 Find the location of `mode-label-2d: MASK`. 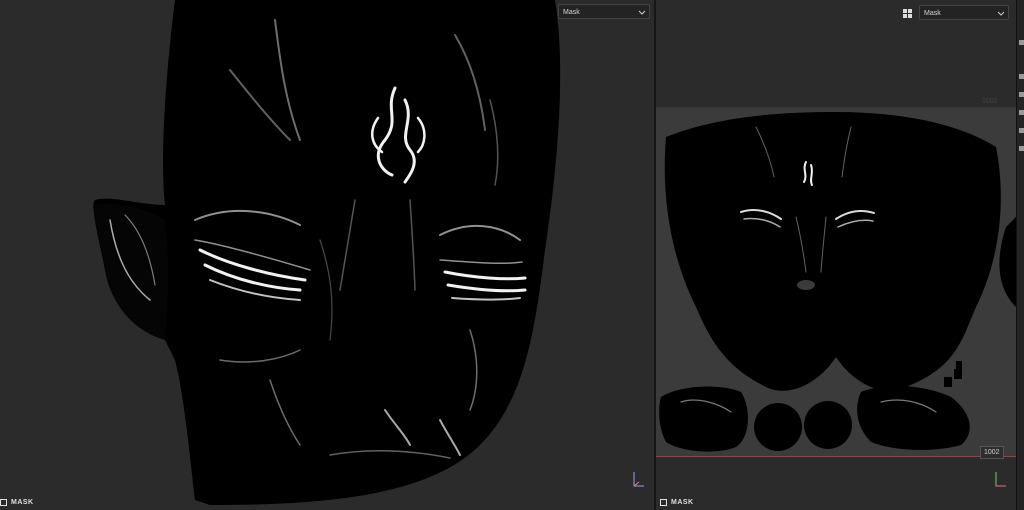

mode-label-2d: MASK is located at coordinates (677, 502).